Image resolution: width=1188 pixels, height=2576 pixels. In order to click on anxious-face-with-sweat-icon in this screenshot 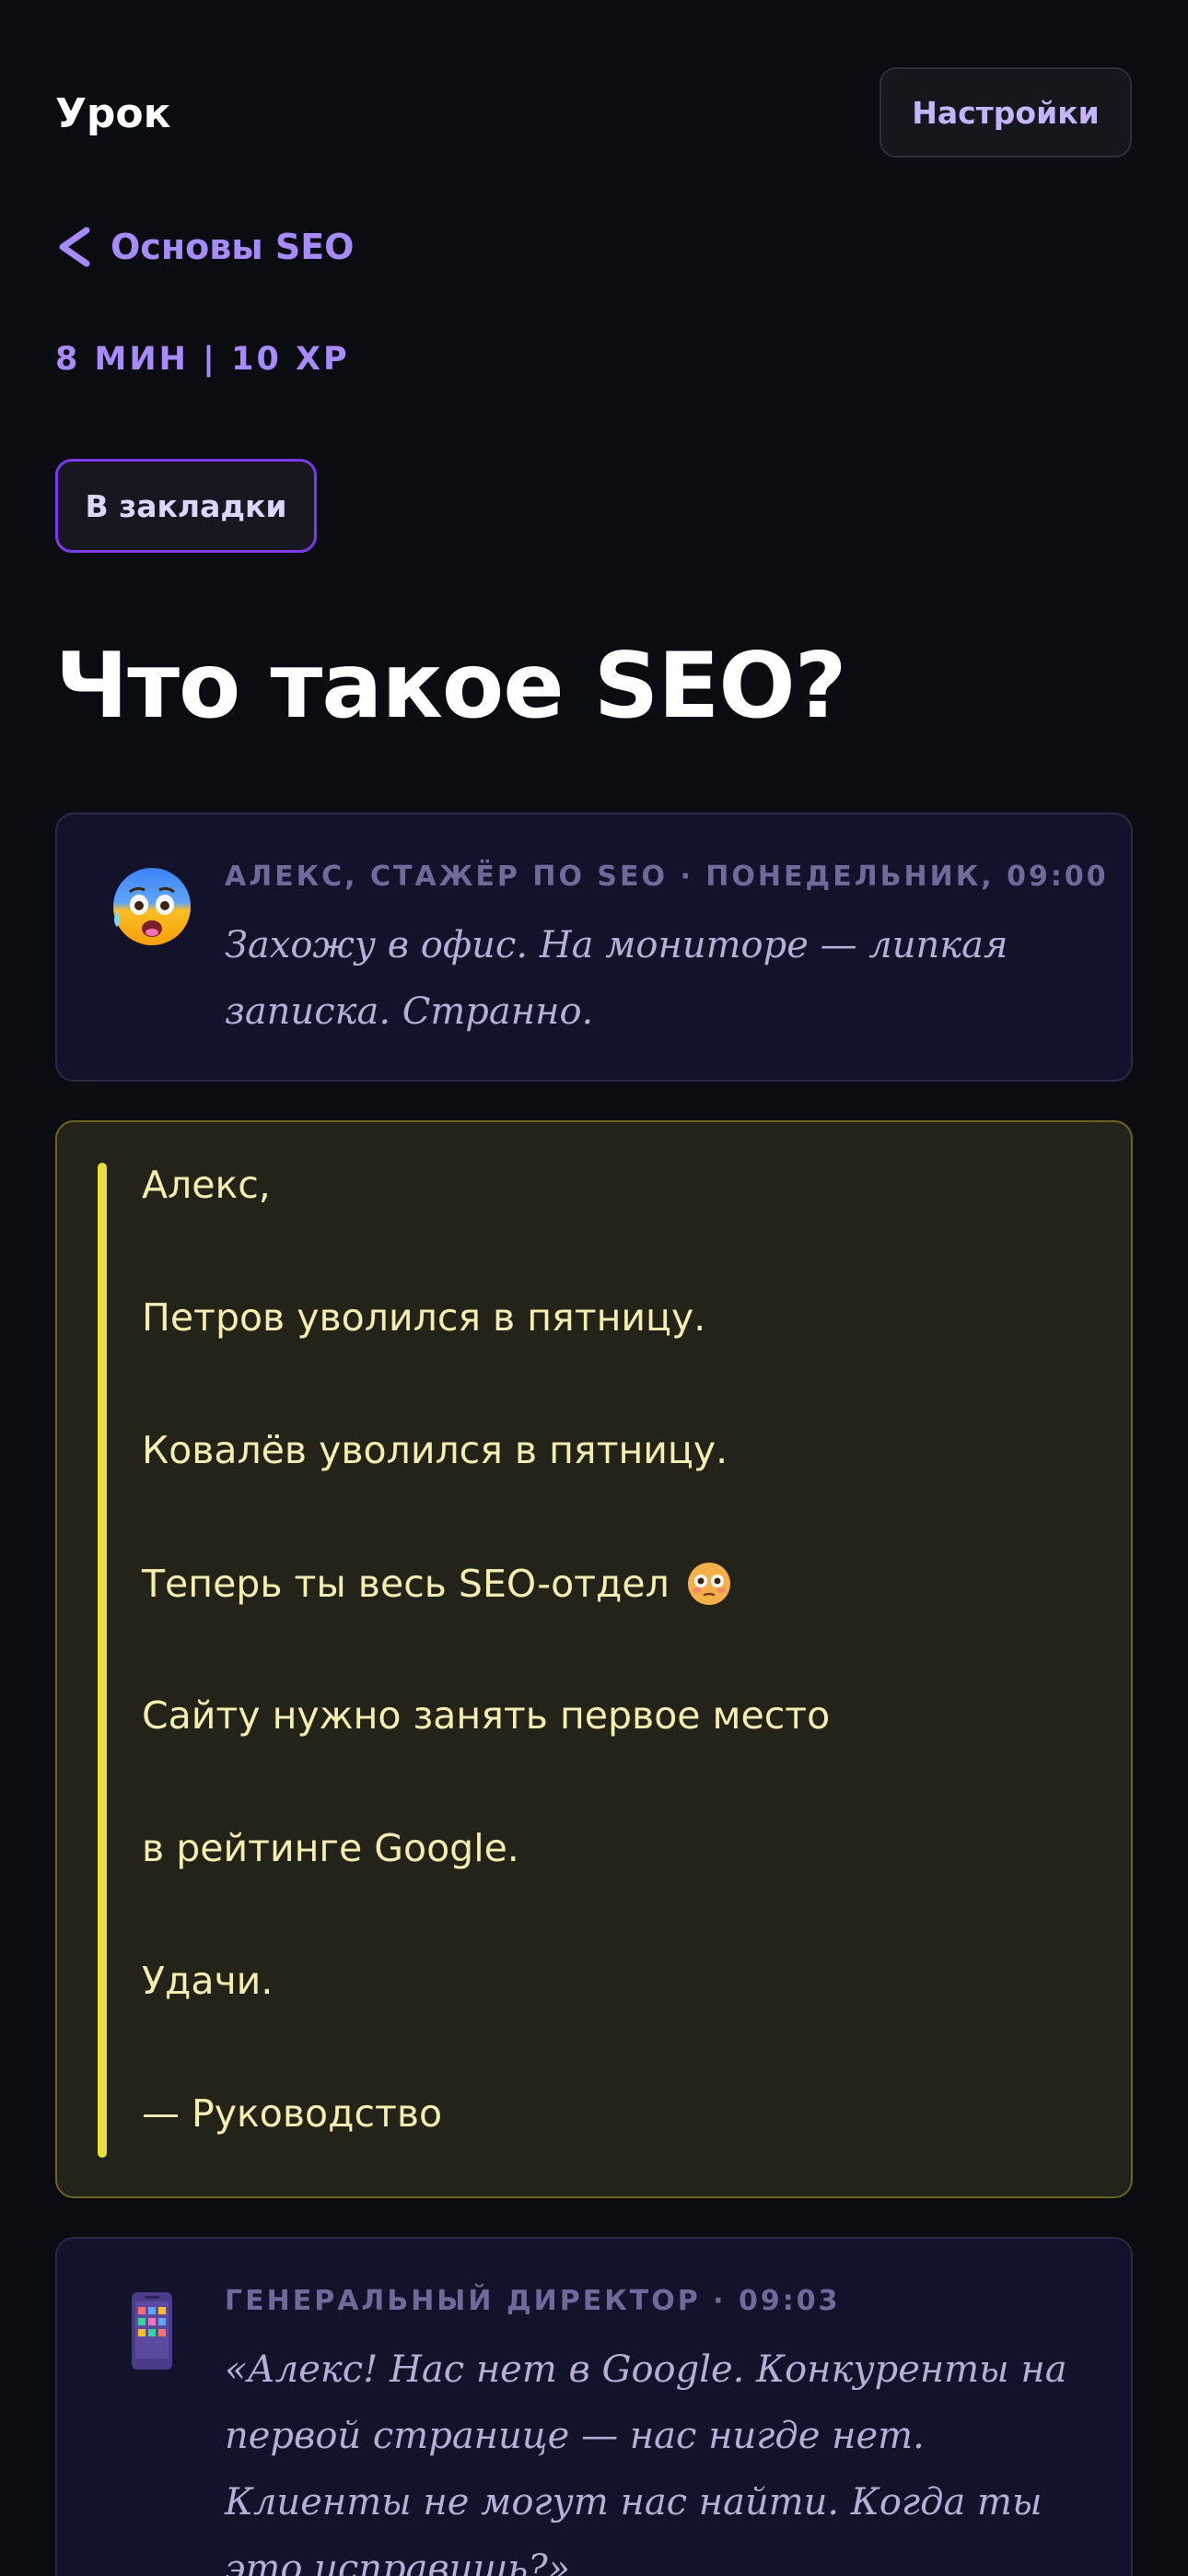, I will do `click(152, 906)`.